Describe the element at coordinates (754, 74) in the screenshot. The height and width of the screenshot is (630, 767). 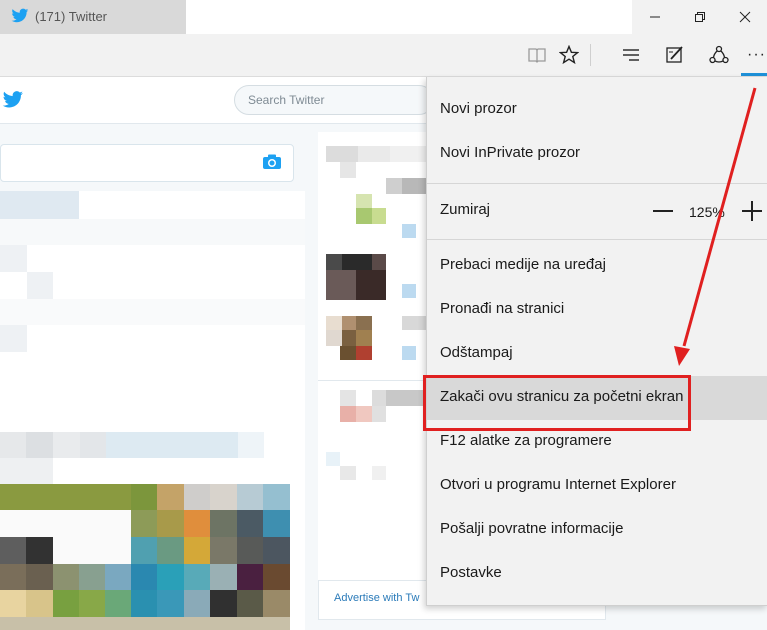
I see `more-button-active-indicator` at that location.